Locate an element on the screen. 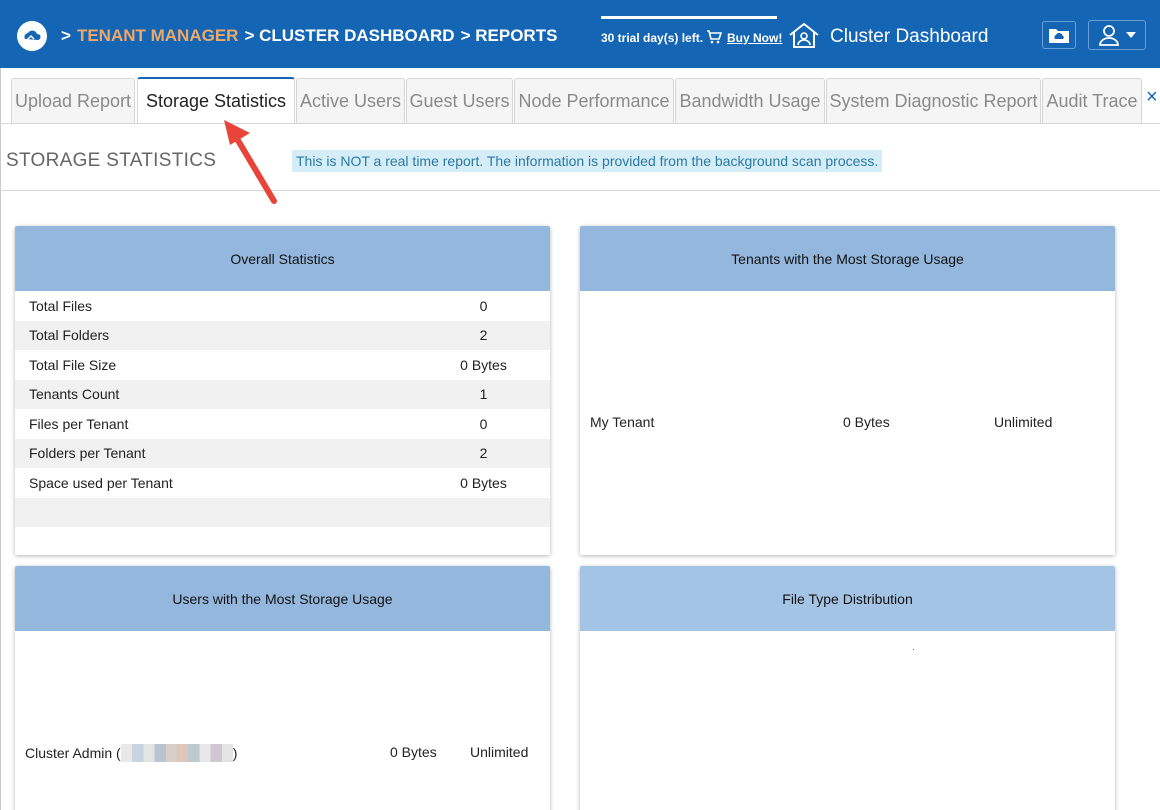  user-icon is located at coordinates (1109, 35).